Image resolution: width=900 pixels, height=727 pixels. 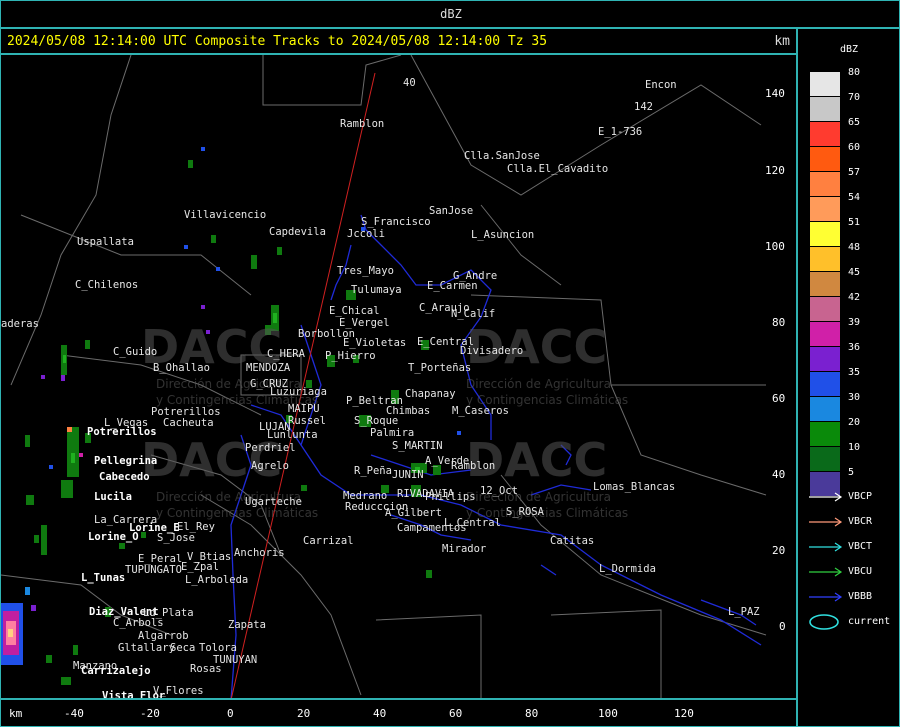 What do you see at coordinates (392, 433) in the screenshot?
I see `place-label: Palmira` at bounding box center [392, 433].